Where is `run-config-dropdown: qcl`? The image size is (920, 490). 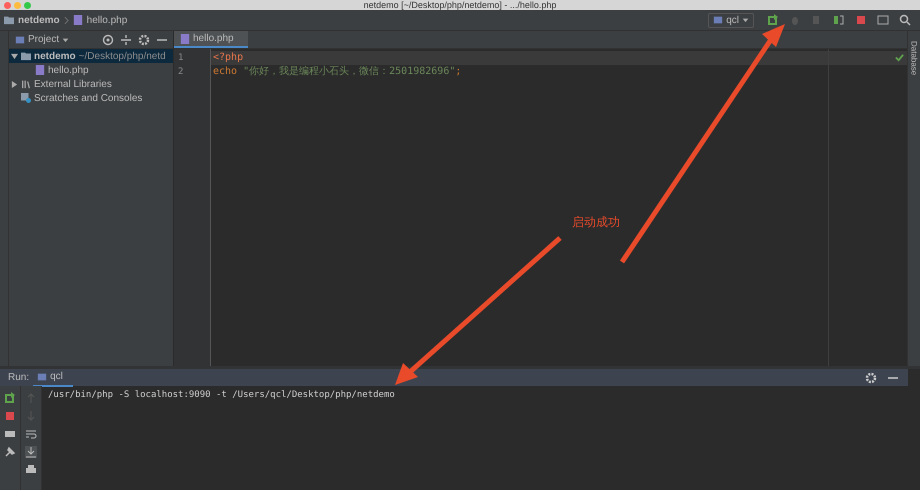 run-config-dropdown: qcl is located at coordinates (731, 20).